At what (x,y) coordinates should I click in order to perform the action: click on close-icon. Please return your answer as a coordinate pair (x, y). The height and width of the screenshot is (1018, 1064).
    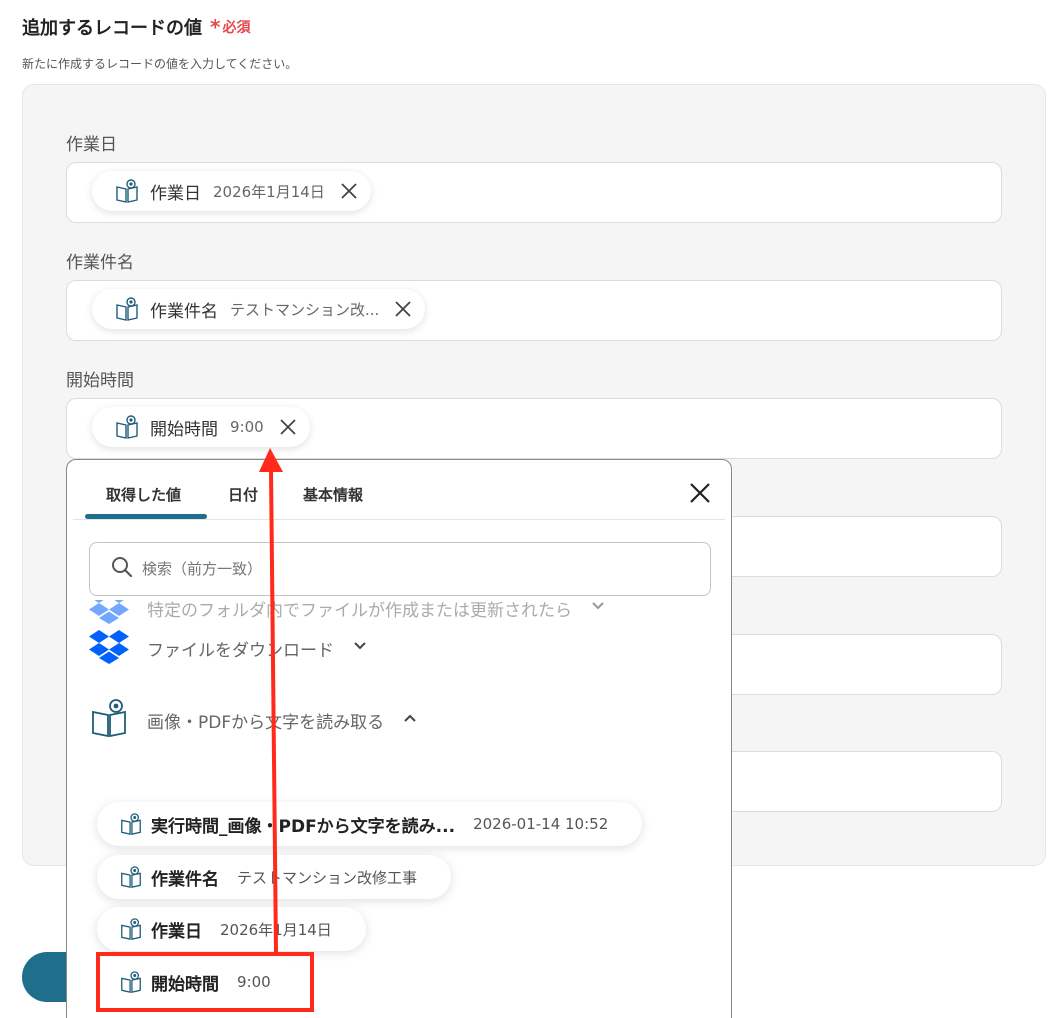
    Looking at the image, I should click on (700, 493).